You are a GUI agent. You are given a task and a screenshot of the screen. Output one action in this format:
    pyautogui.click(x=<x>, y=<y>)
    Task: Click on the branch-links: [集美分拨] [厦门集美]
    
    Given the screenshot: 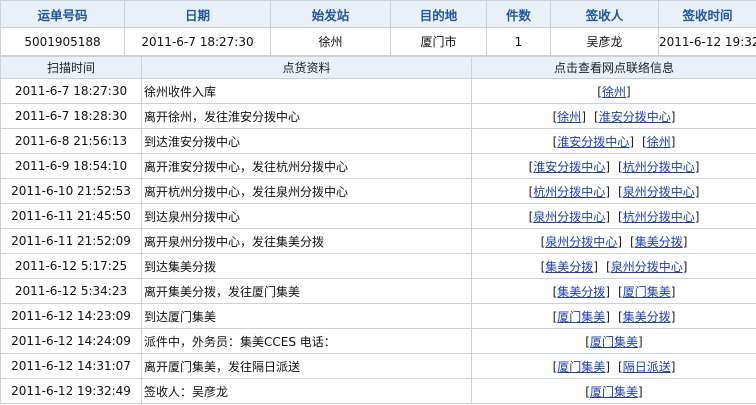 What is the action you would take?
    pyautogui.click(x=613, y=291)
    